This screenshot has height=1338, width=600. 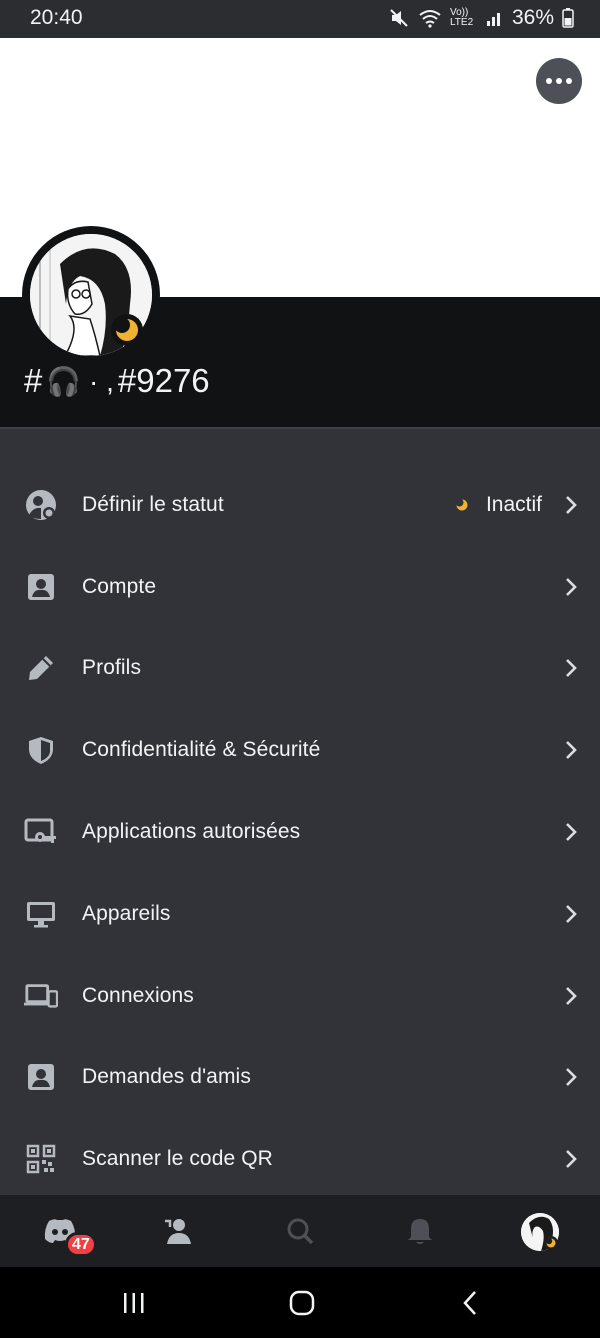 What do you see at coordinates (430, 18) in the screenshot?
I see `wifi-icon` at bounding box center [430, 18].